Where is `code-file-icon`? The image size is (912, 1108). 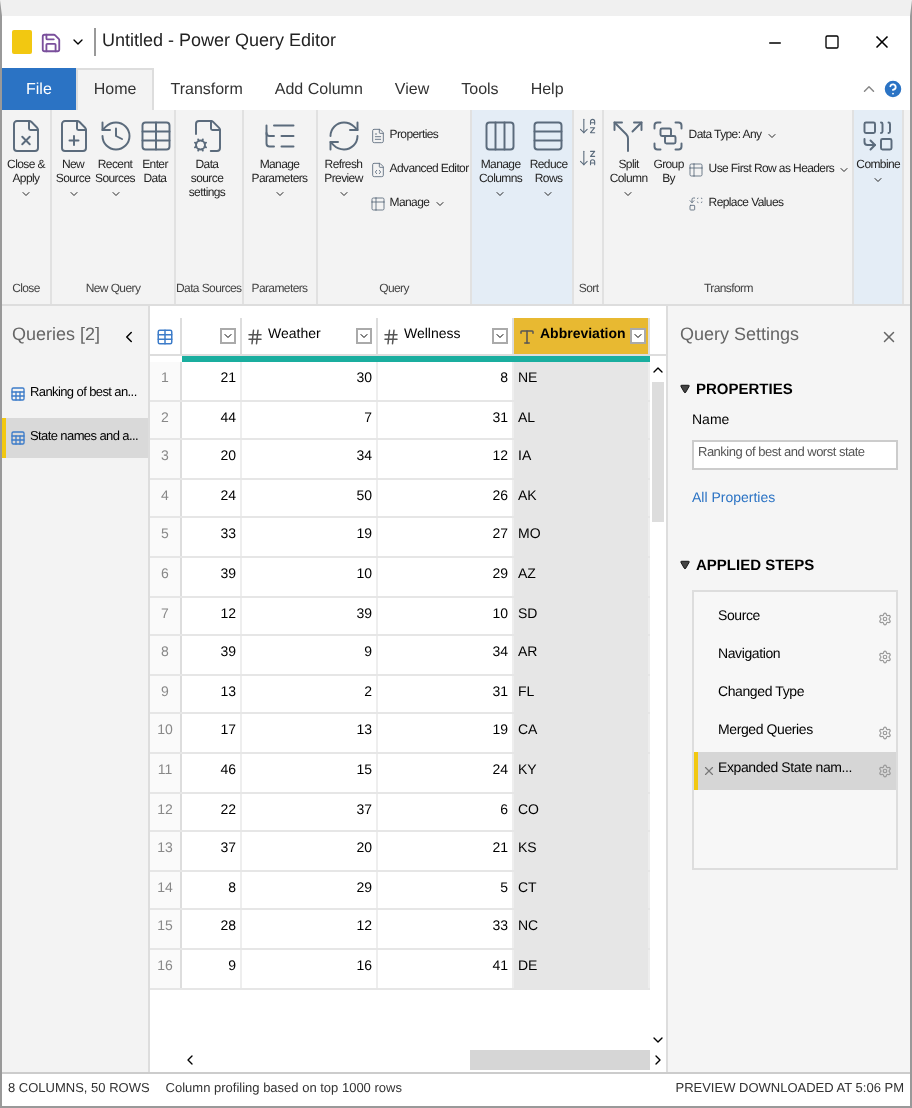
code-file-icon is located at coordinates (377, 169).